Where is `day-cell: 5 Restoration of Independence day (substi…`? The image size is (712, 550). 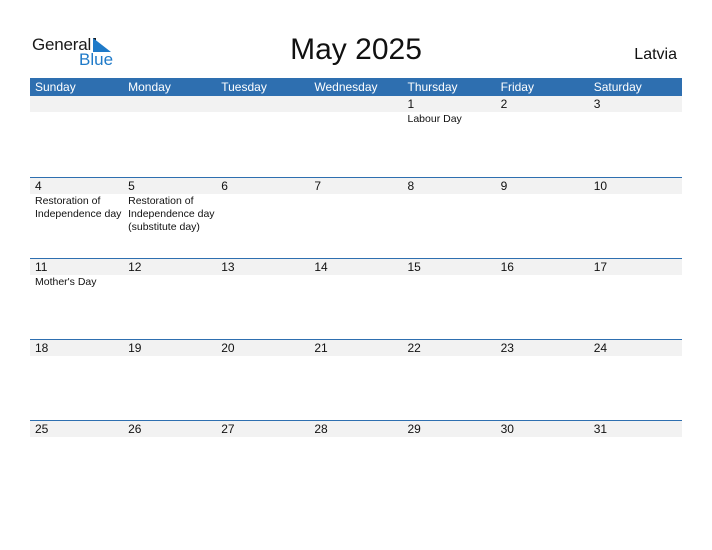 day-cell: 5 Restoration of Independence day (substi… is located at coordinates (169, 218).